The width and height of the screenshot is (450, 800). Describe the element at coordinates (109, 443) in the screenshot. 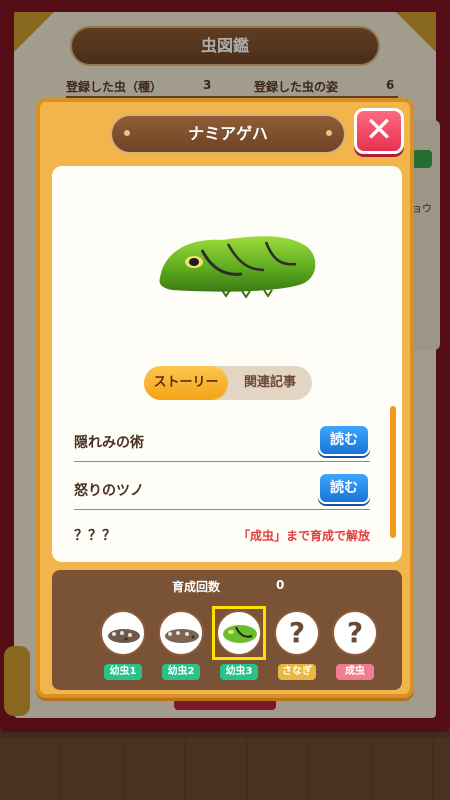

I see `story-title: 隠れみの術` at that location.